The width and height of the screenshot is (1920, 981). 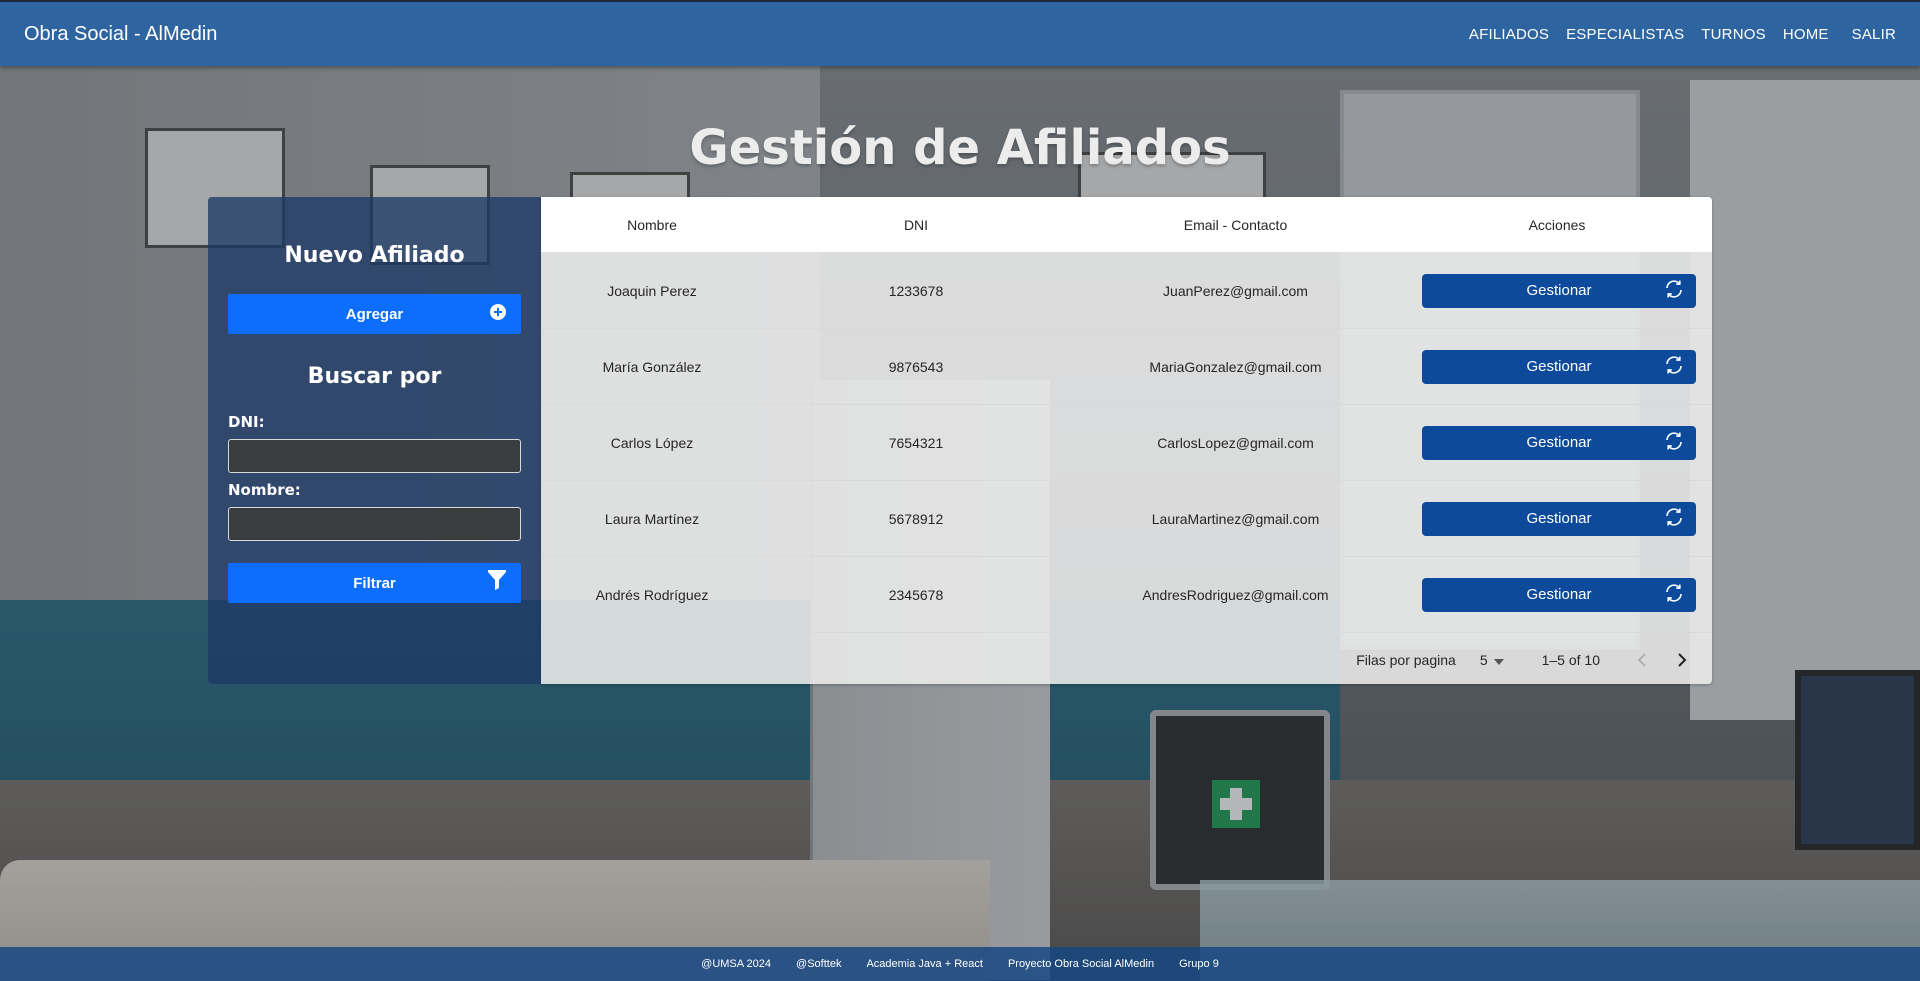 What do you see at coordinates (1235, 224) in the screenshot?
I see `header-email: Email - Contacto` at bounding box center [1235, 224].